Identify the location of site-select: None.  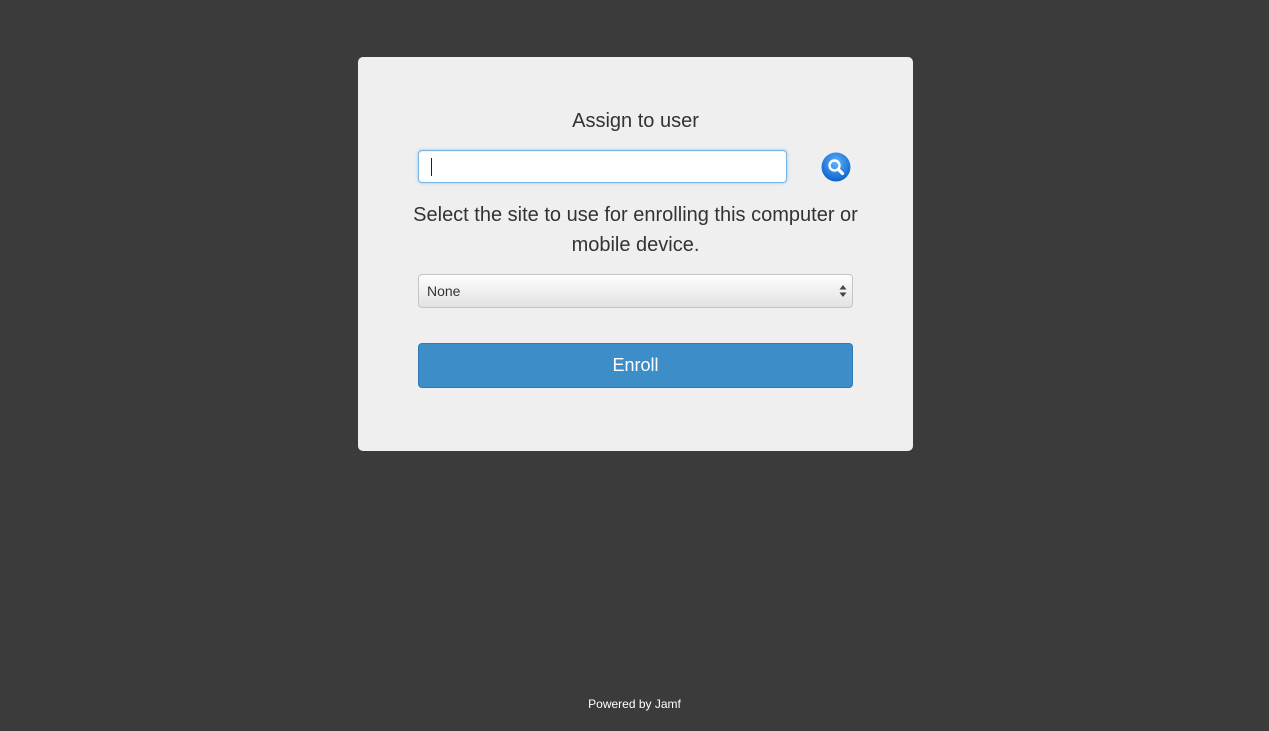
(635, 291).